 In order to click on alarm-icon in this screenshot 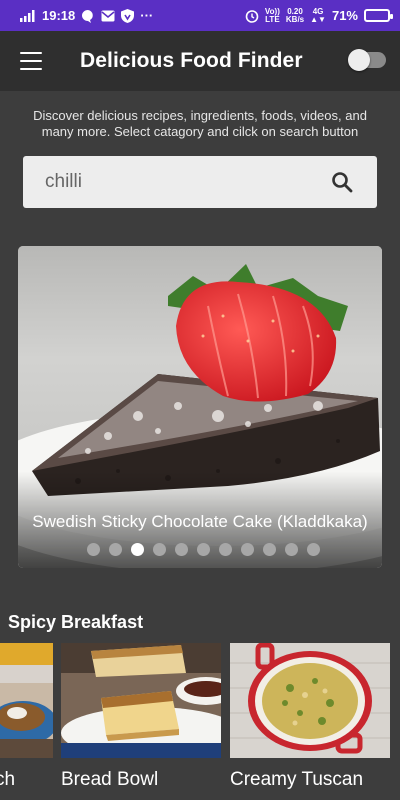, I will do `click(252, 16)`.